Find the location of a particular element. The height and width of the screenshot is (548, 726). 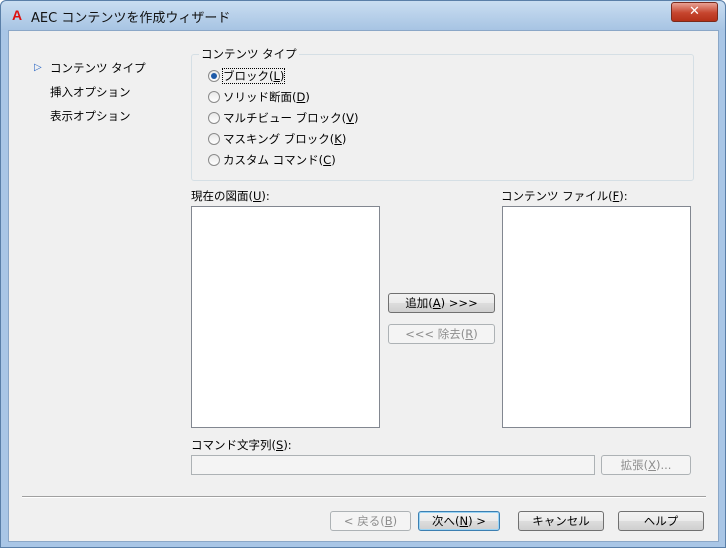

radio-multiview-block: マルチビュー ブロック(V) is located at coordinates (283, 118).